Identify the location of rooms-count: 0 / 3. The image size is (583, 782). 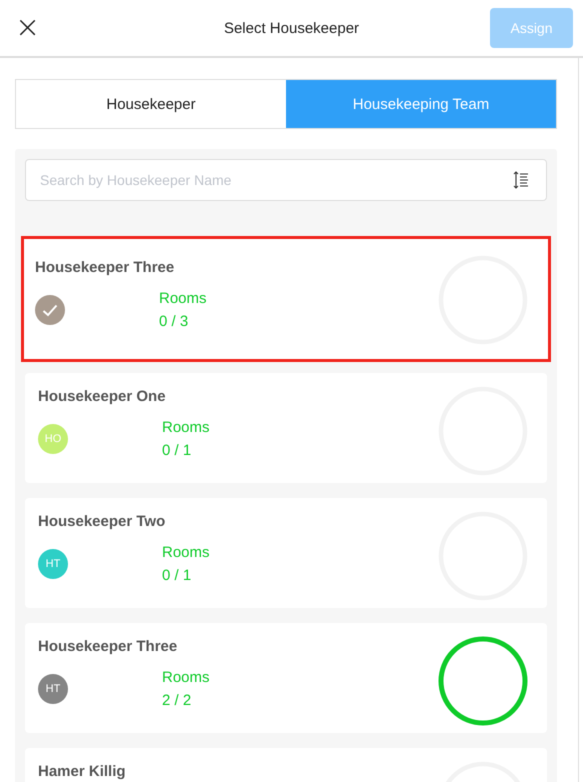
(173, 322).